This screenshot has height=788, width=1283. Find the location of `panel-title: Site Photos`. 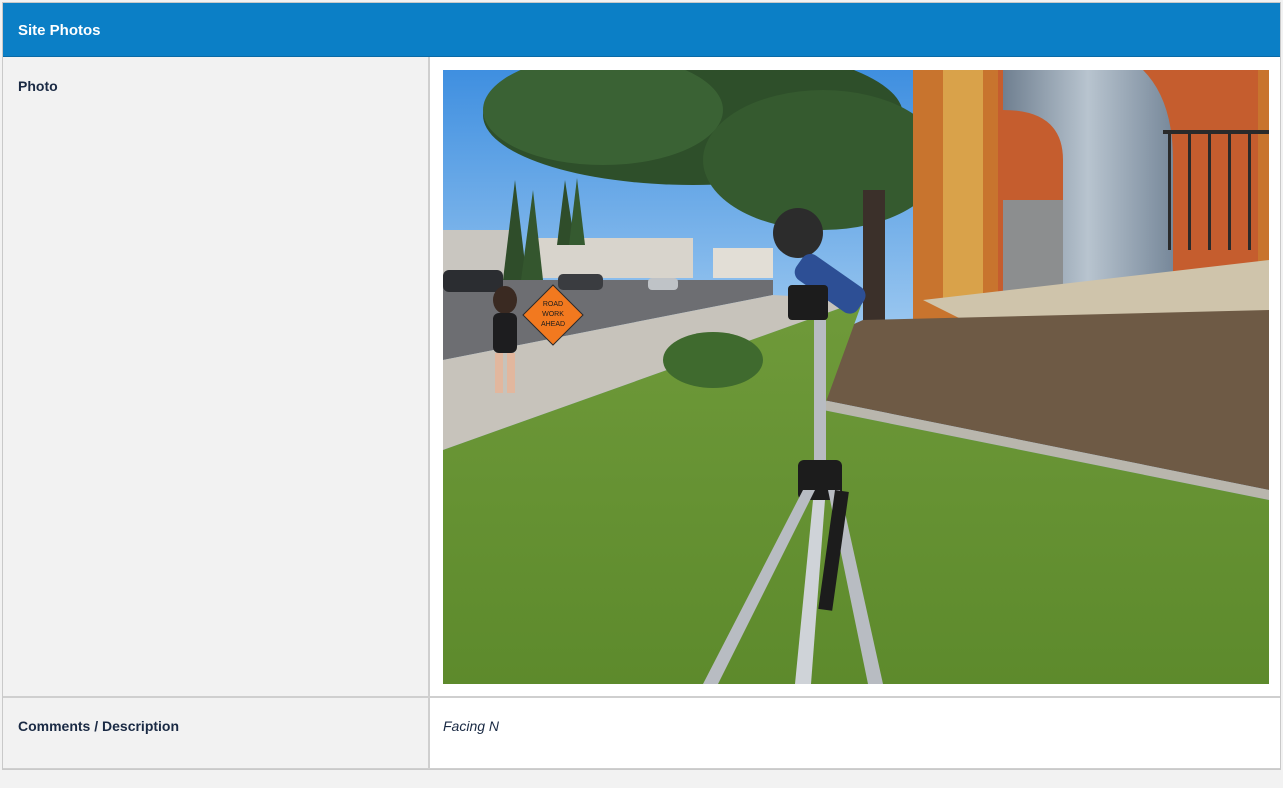

panel-title: Site Photos is located at coordinates (59, 30).